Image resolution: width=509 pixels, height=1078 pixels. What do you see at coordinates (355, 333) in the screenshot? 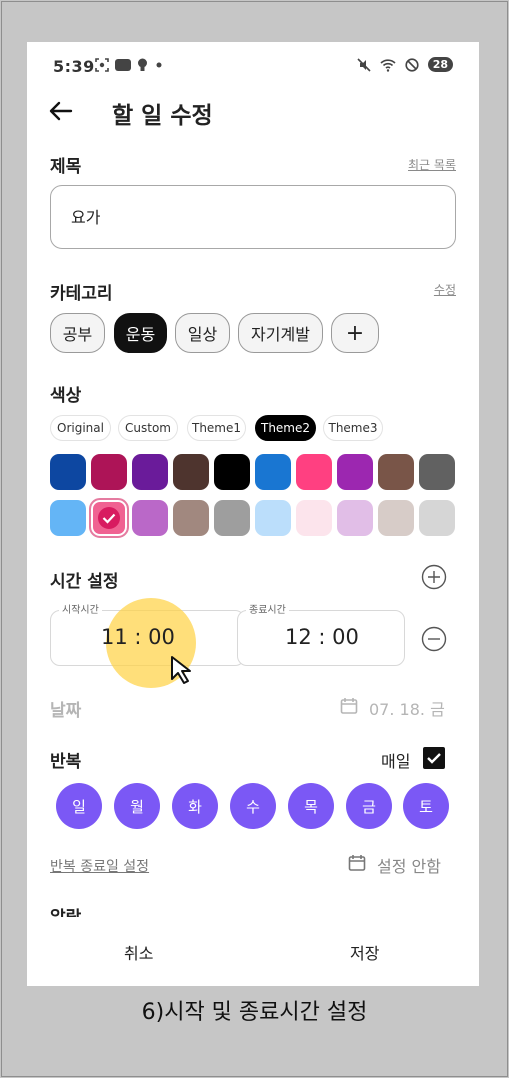
I see `category-add-button: +` at bounding box center [355, 333].